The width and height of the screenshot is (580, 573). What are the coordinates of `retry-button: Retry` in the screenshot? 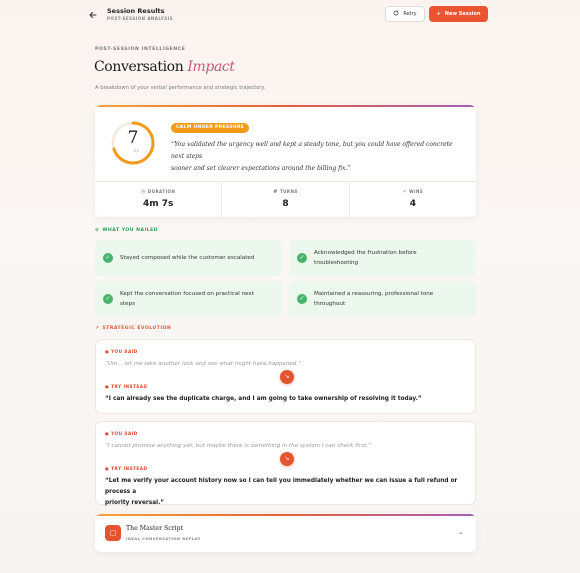 It's located at (405, 14).